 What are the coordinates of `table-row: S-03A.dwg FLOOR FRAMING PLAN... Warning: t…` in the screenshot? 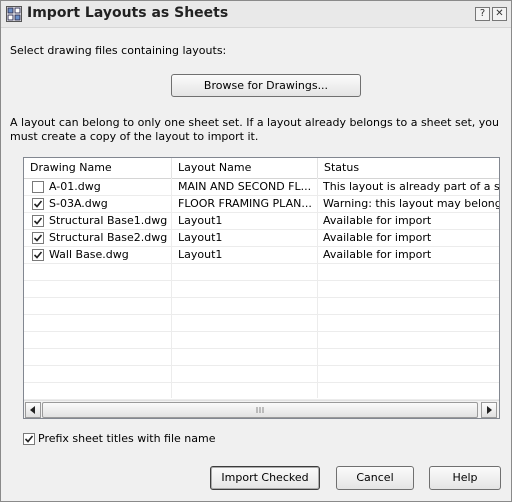 It's located at (261, 204).